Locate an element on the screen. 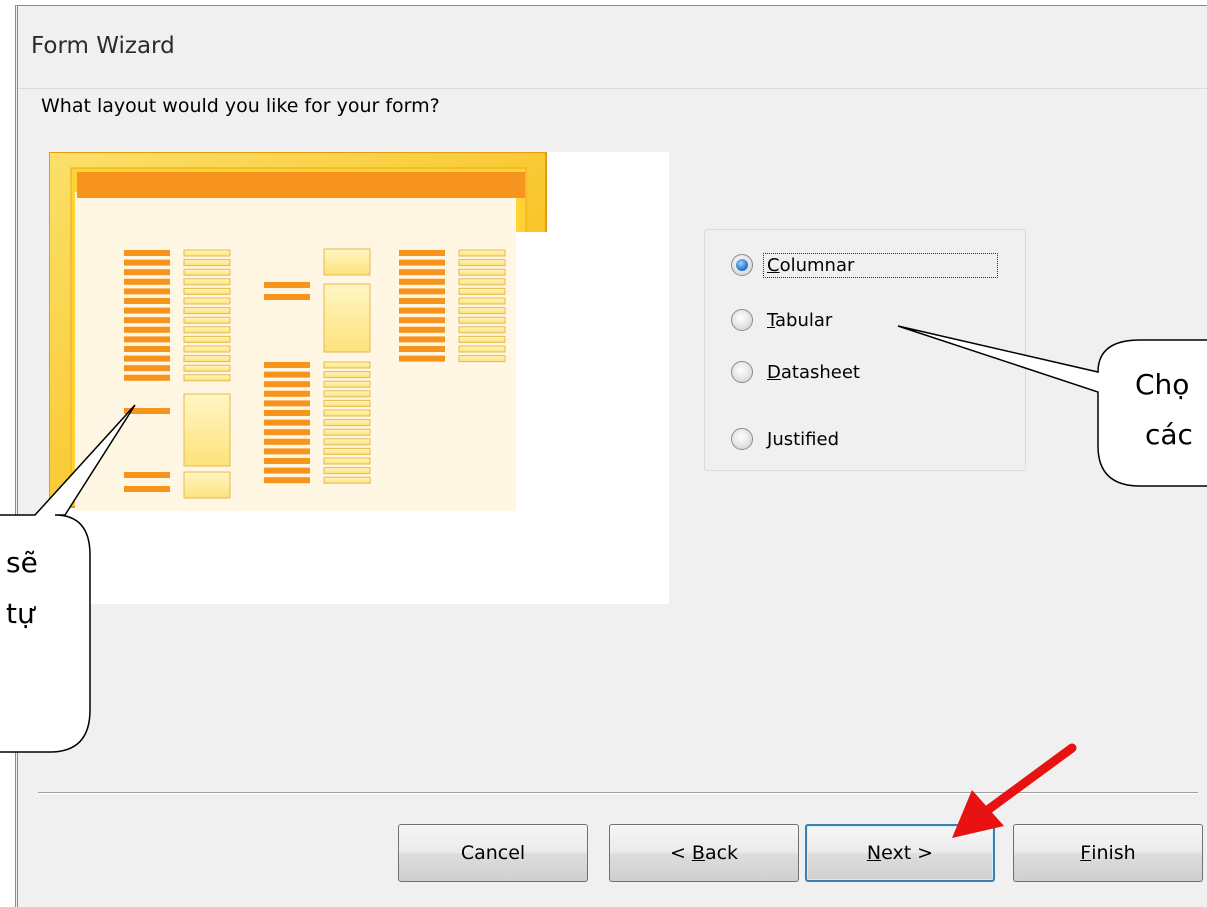 The width and height of the screenshot is (1207, 907). radio-label-justified: Justified is located at coordinates (803, 439).